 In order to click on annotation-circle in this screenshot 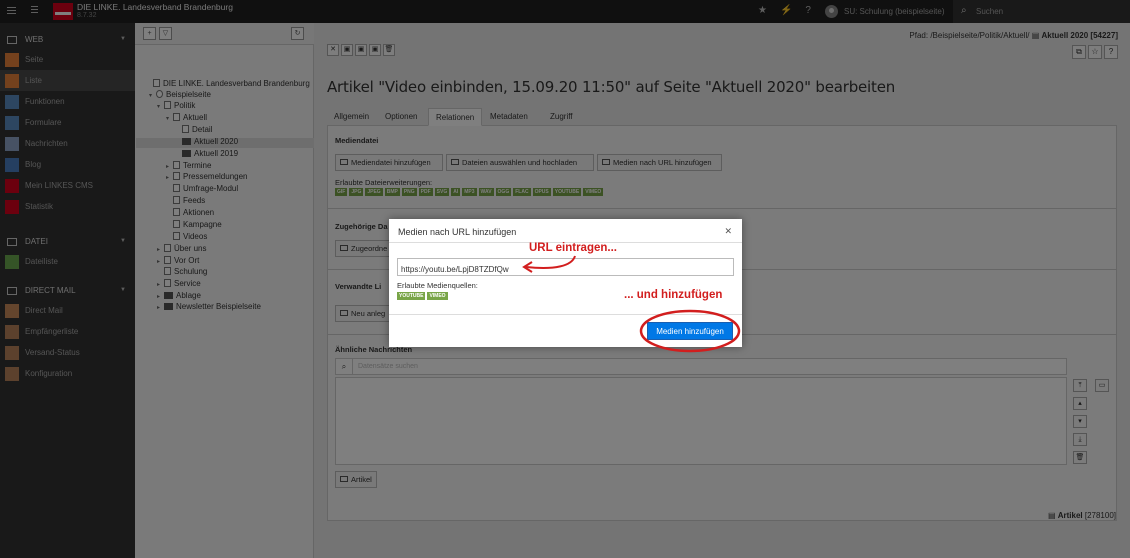, I will do `click(690, 331)`.